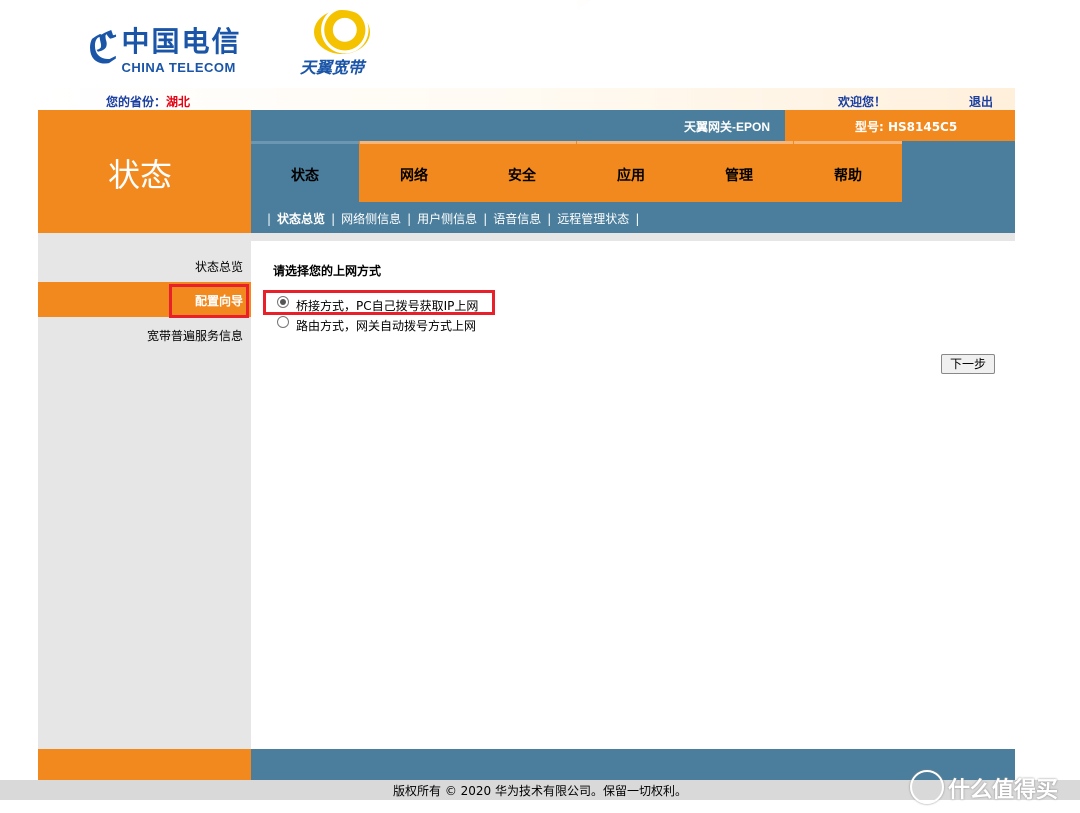  I want to click on province-label: 您的省份：, so click(136, 102).